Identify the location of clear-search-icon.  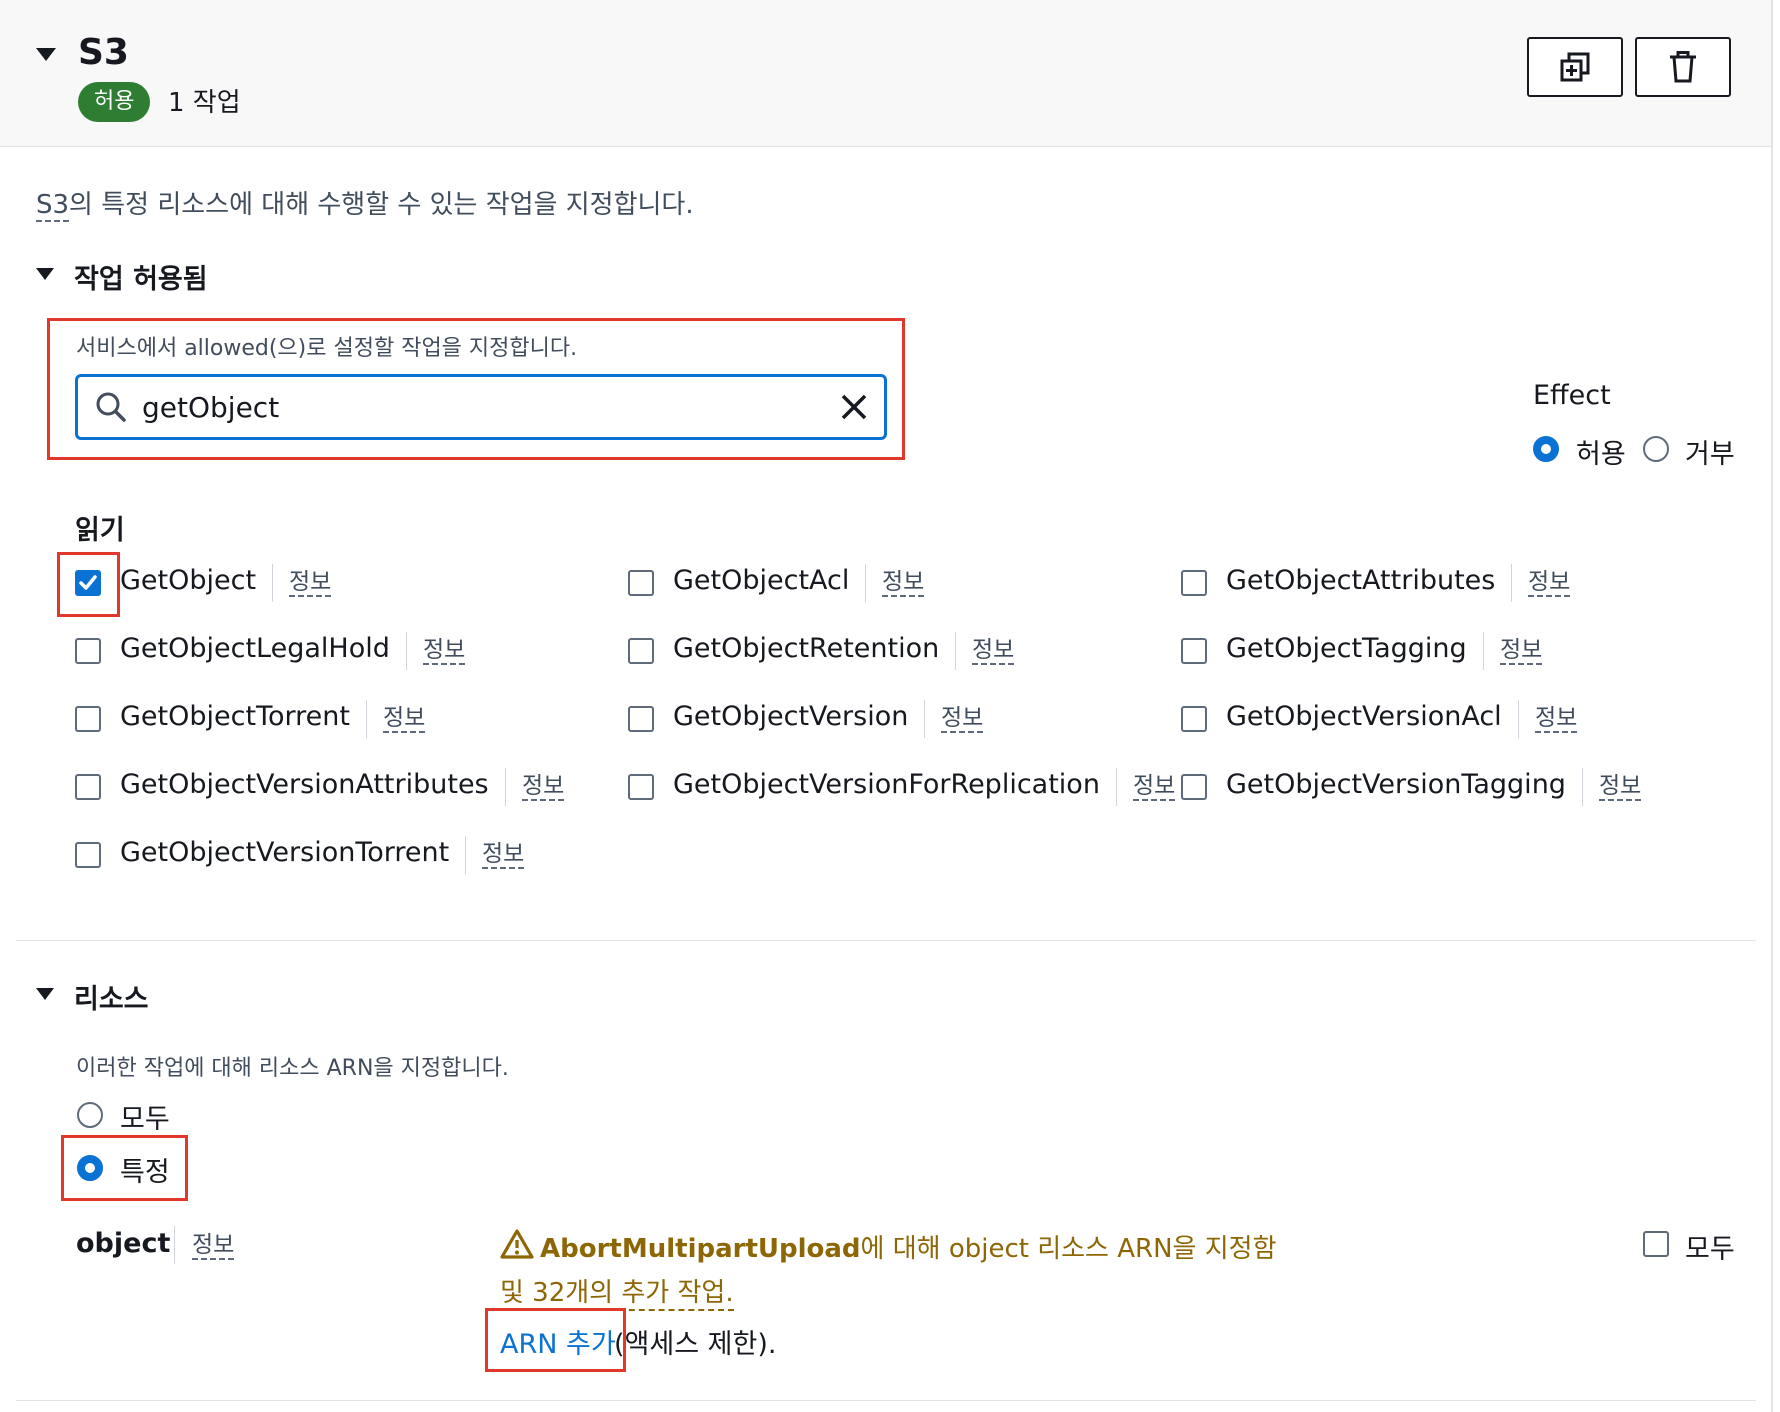
(854, 407).